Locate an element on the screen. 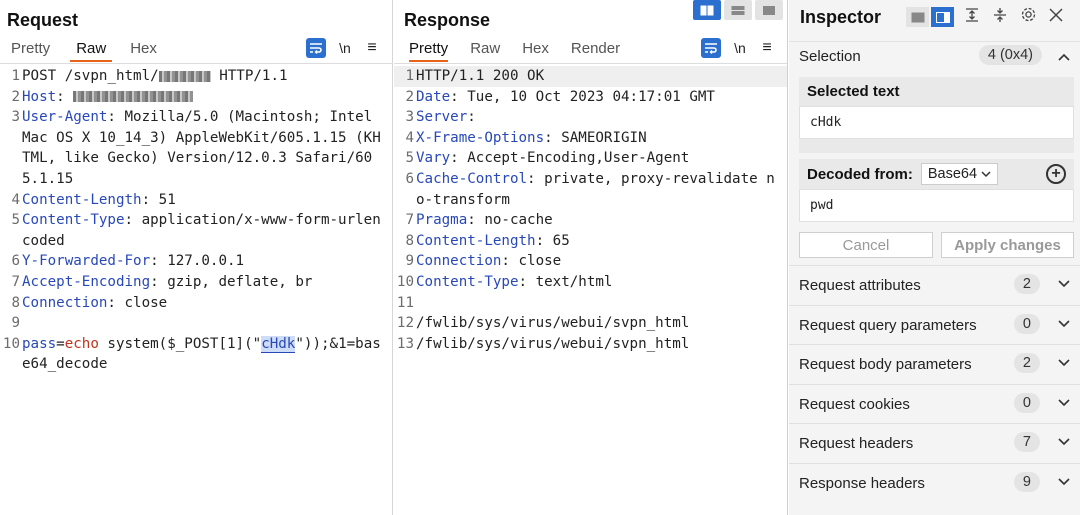 This screenshot has width=1080, height=515. cancel-button: Cancel is located at coordinates (866, 245).